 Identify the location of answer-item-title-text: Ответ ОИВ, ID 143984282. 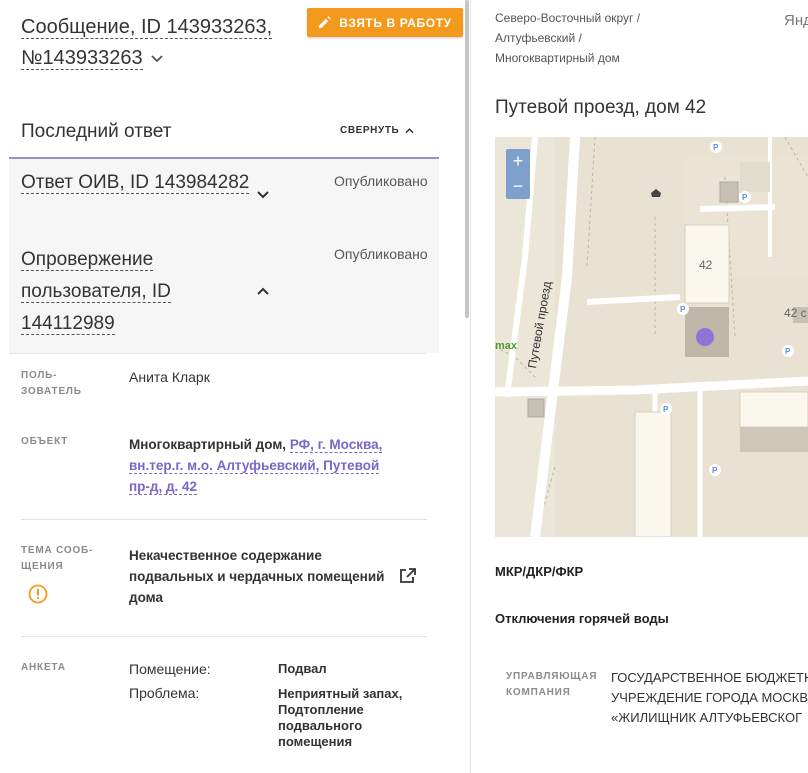
(135, 183).